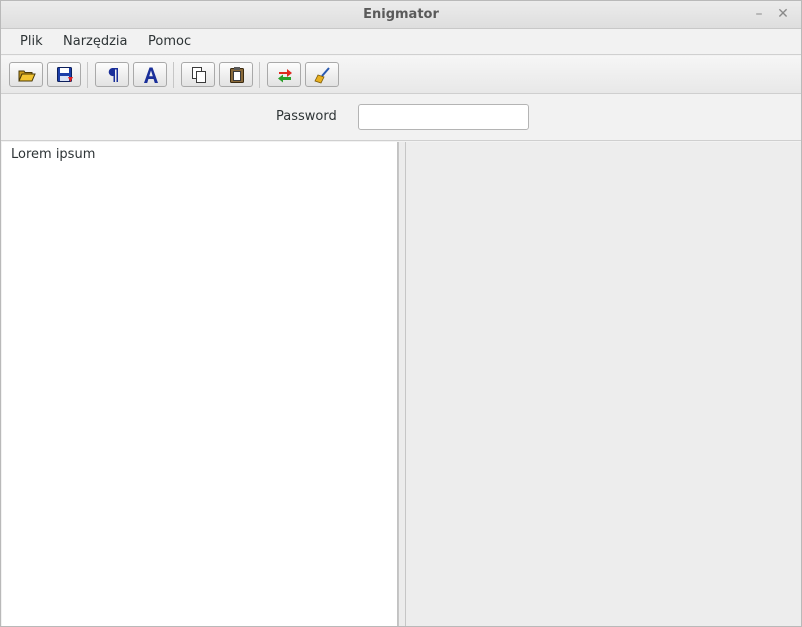 The height and width of the screenshot is (627, 802). Describe the element at coordinates (759, 14) in the screenshot. I see `minimize-button: –` at that location.